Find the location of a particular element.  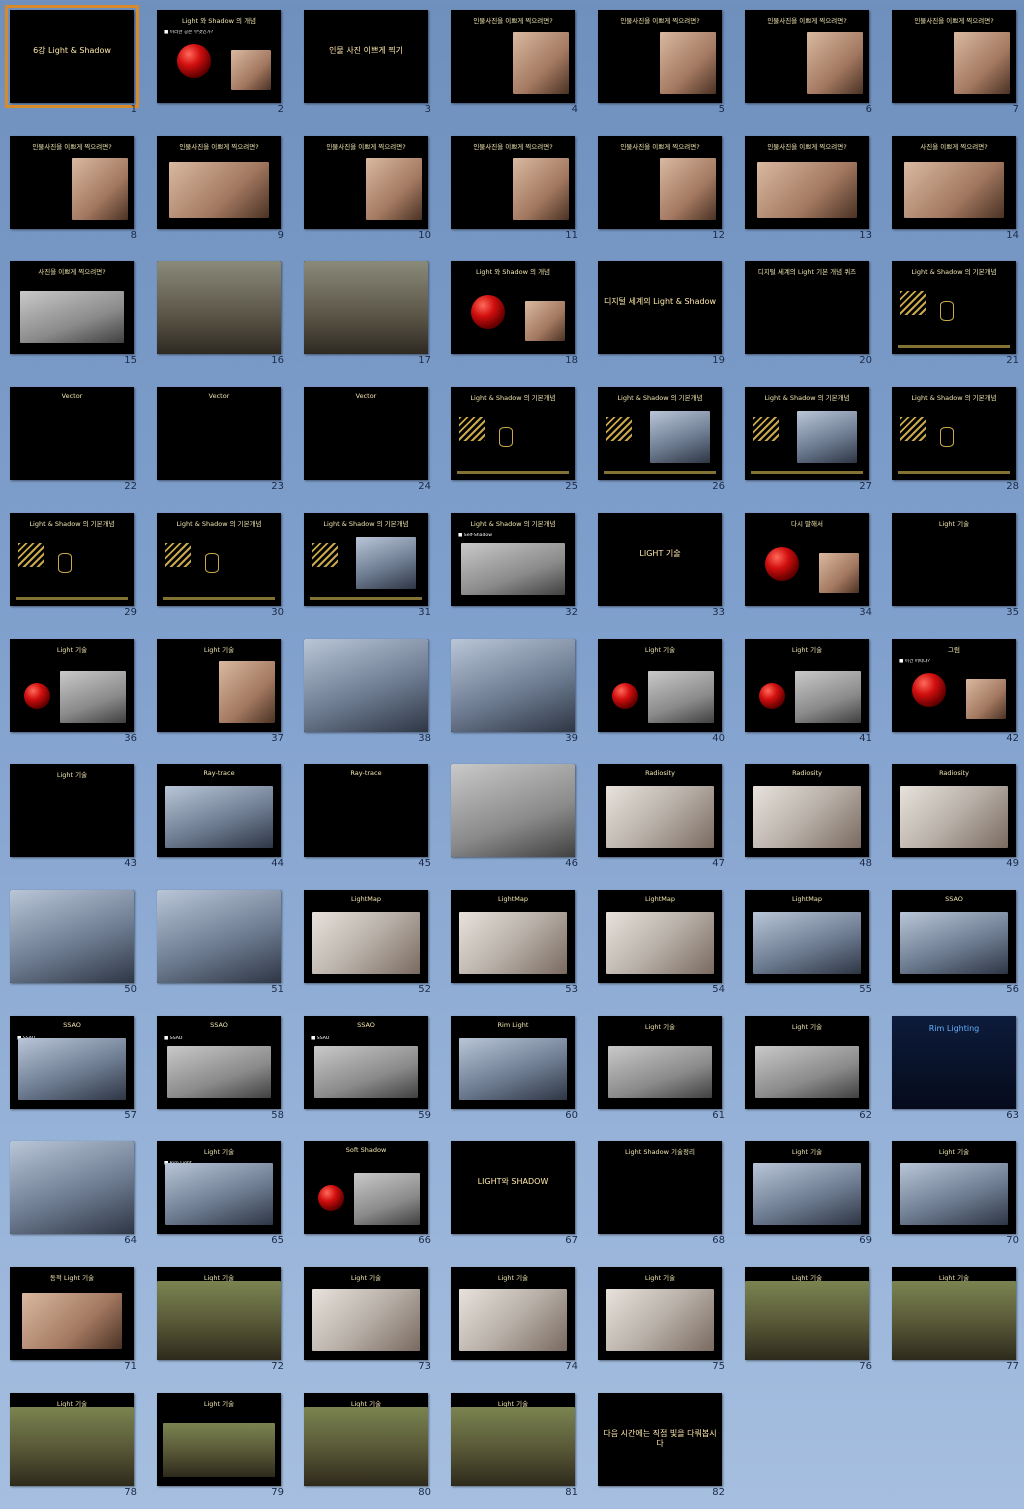

slide-number: 55 is located at coordinates (865, 989).